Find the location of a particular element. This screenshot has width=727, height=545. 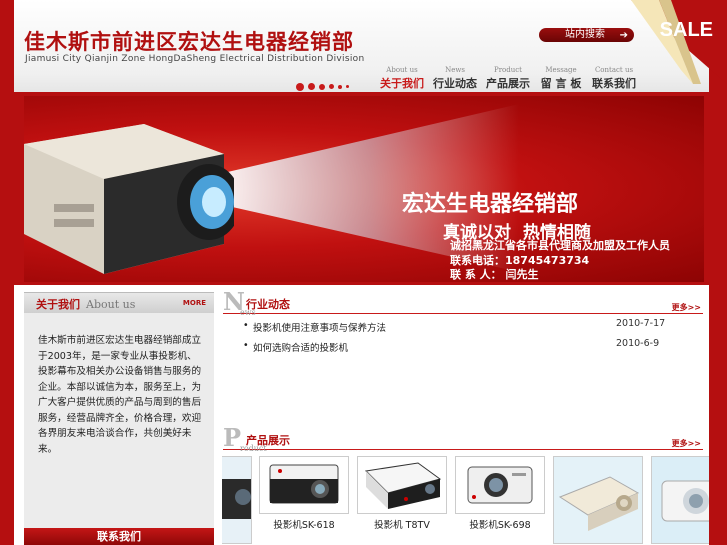

product-label: 投影机SK-618 is located at coordinates (304, 525).